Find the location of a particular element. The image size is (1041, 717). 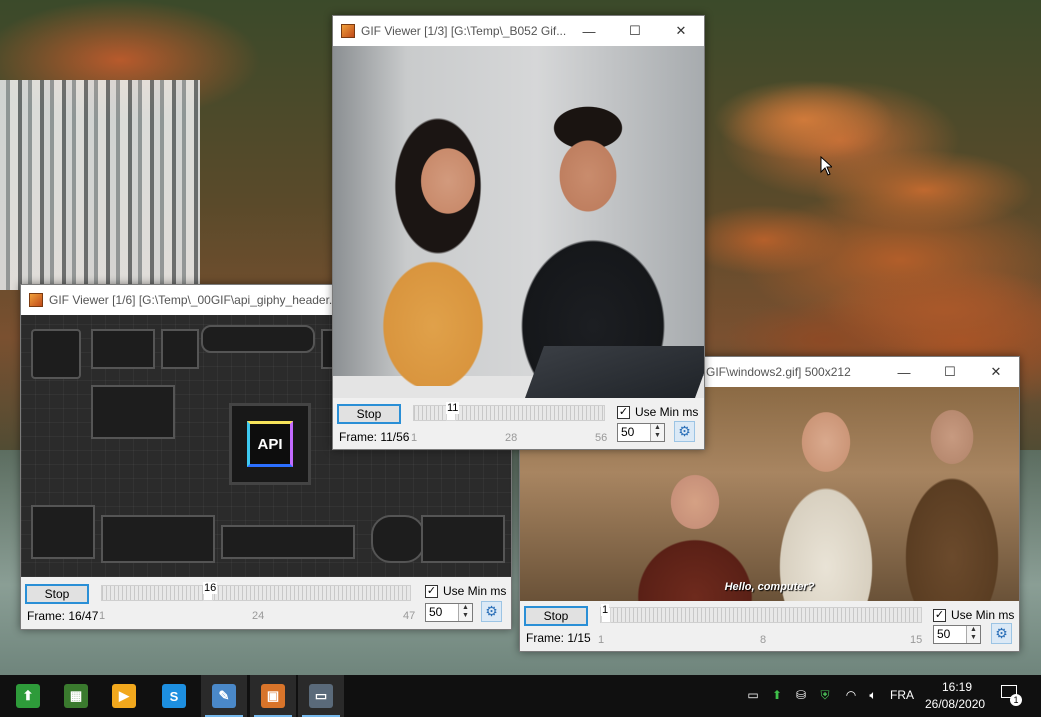

slider-tick-max: 56 is located at coordinates (601, 438).